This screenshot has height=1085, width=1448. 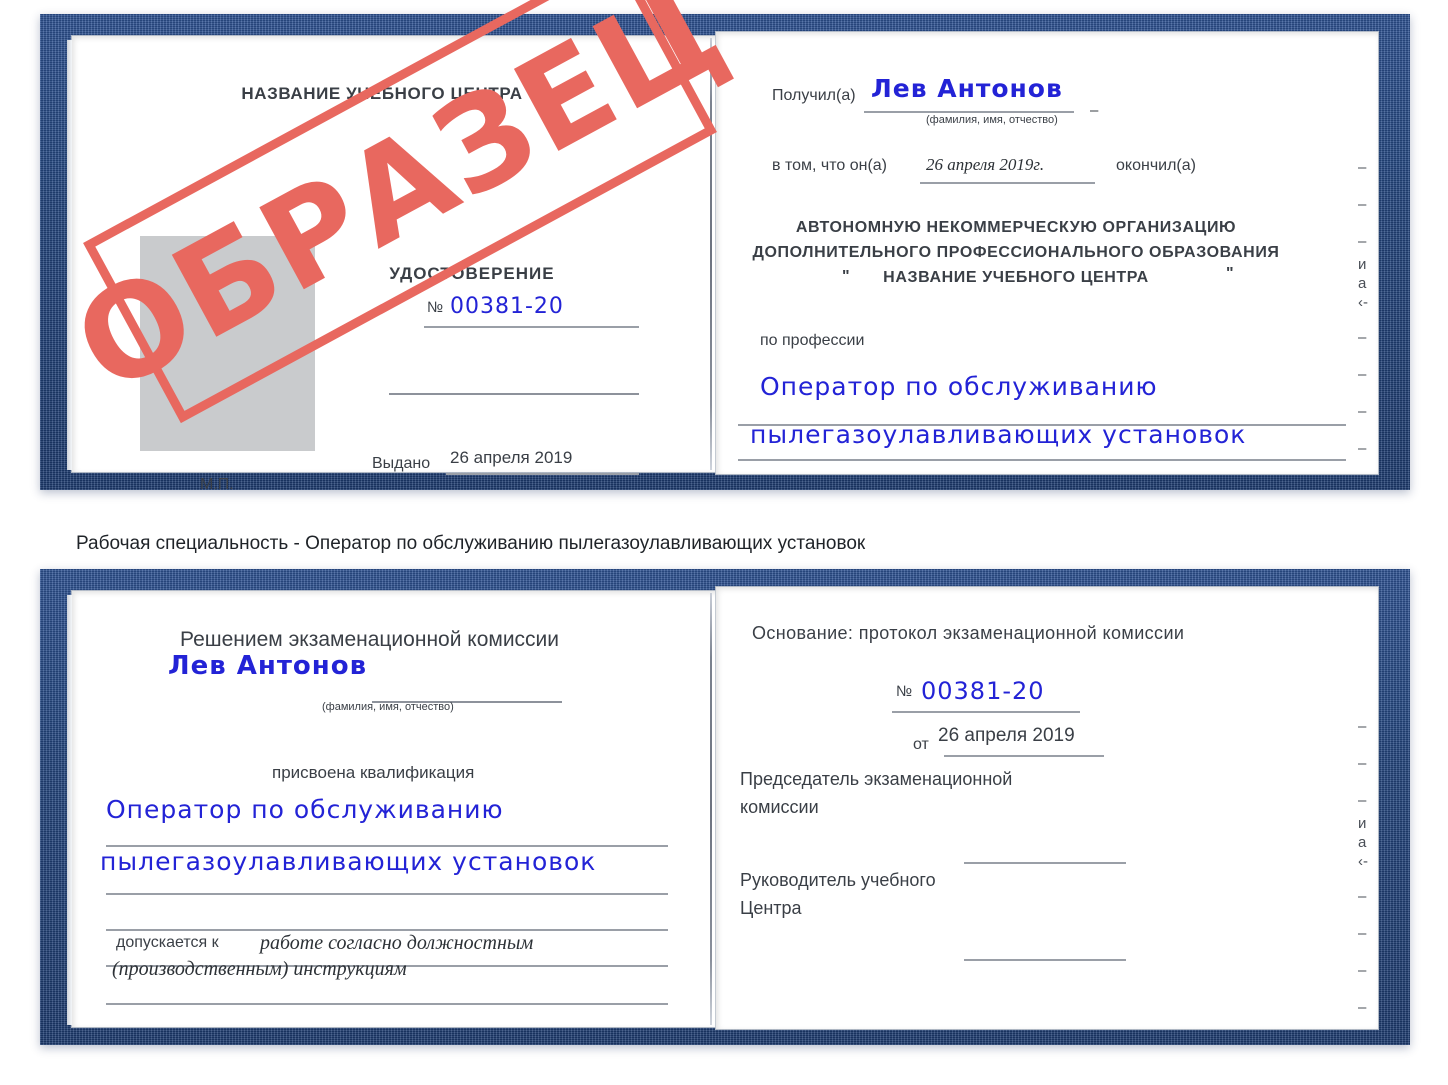 What do you see at coordinates (1045, 960) in the screenshot?
I see `director-signature-rule` at bounding box center [1045, 960].